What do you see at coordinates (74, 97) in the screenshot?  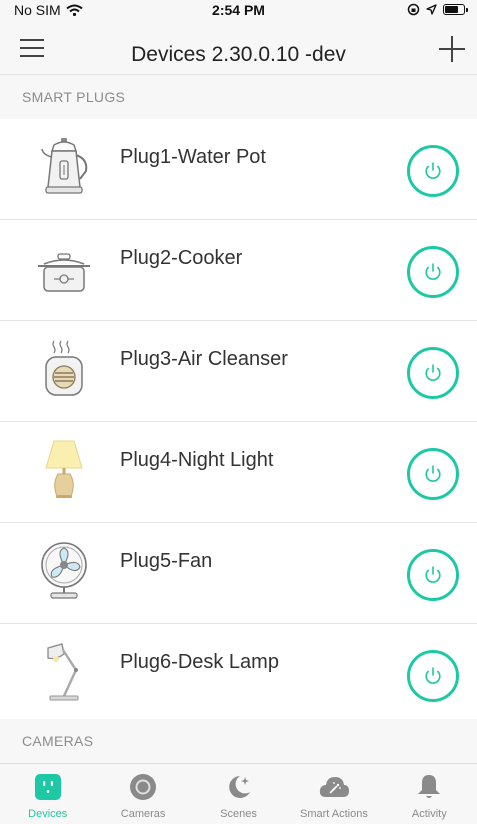 I see `section-label: SMART PLUGS` at bounding box center [74, 97].